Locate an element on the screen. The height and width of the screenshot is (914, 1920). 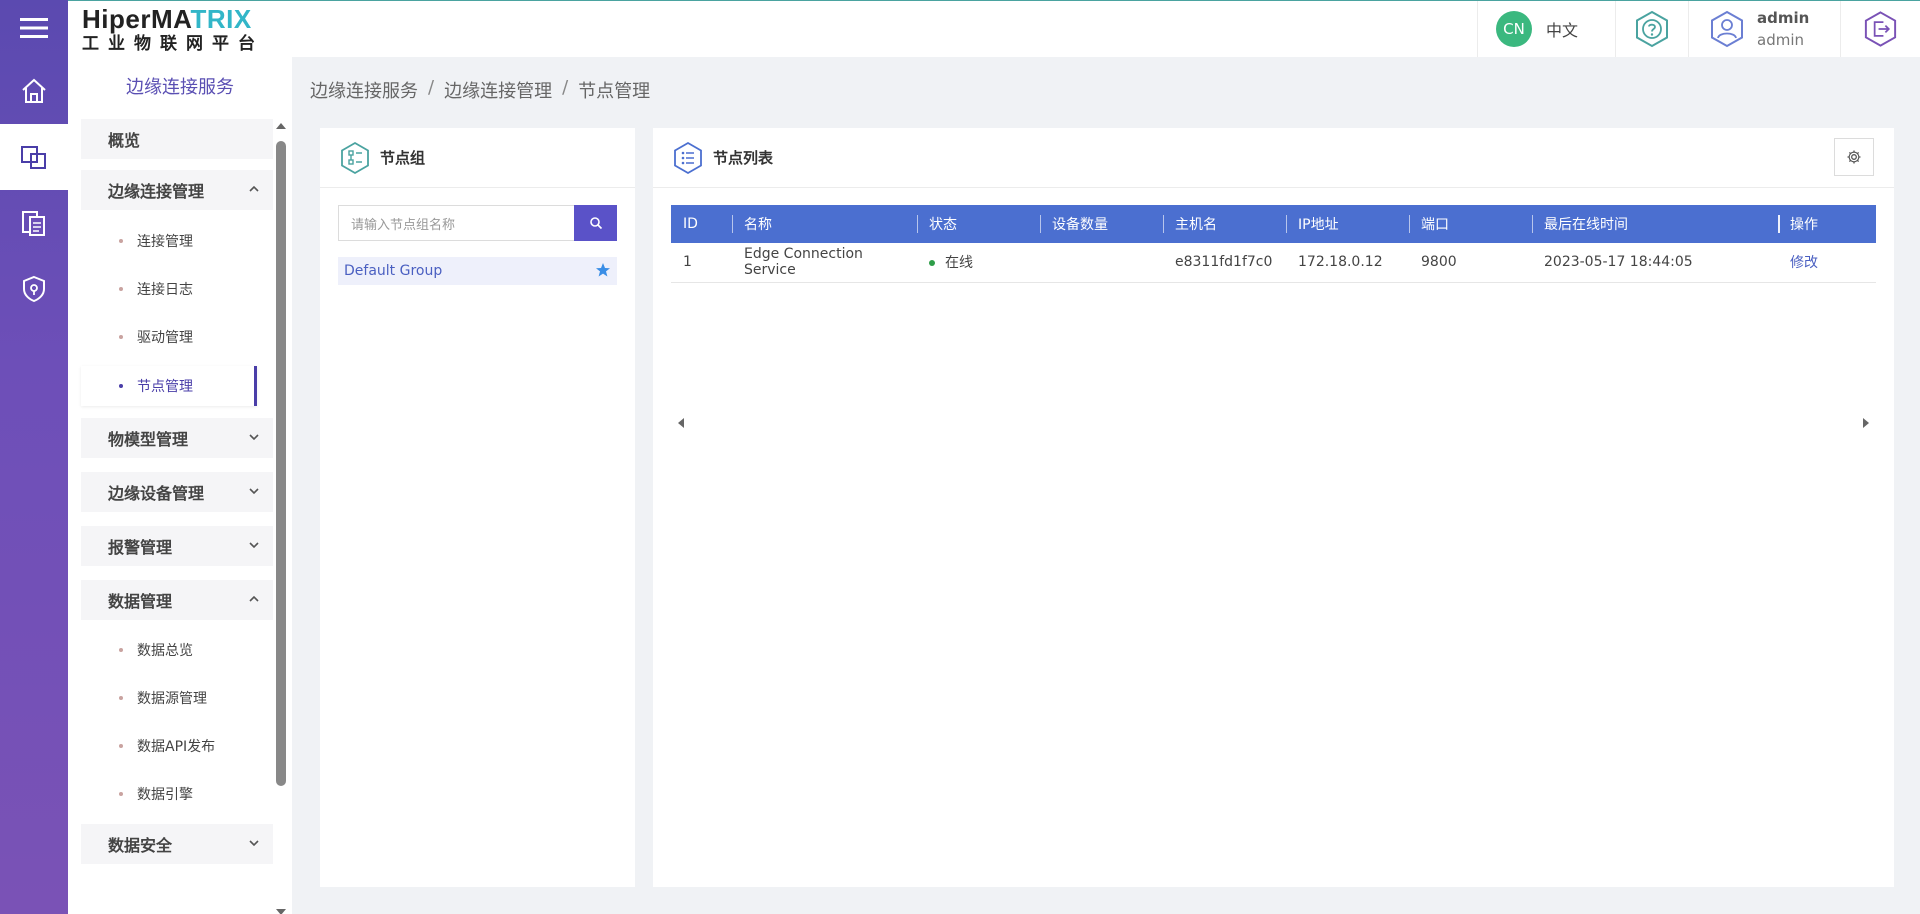
sidebar-item-label: 数据安全 is located at coordinates (140, 845).